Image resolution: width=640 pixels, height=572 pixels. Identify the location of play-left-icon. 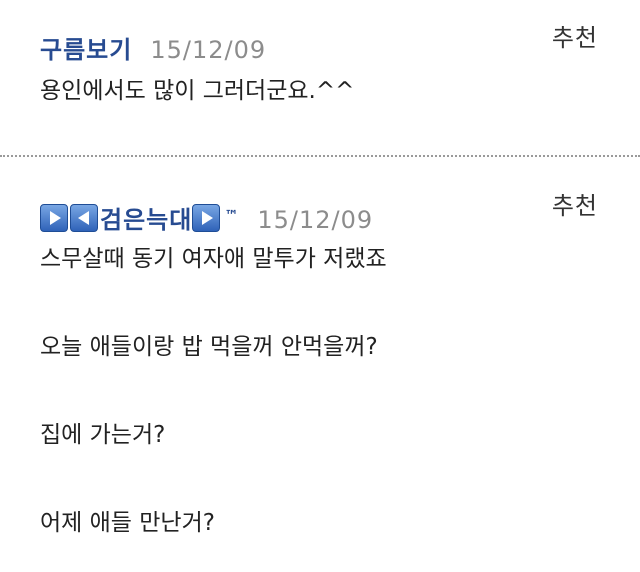
(84, 218).